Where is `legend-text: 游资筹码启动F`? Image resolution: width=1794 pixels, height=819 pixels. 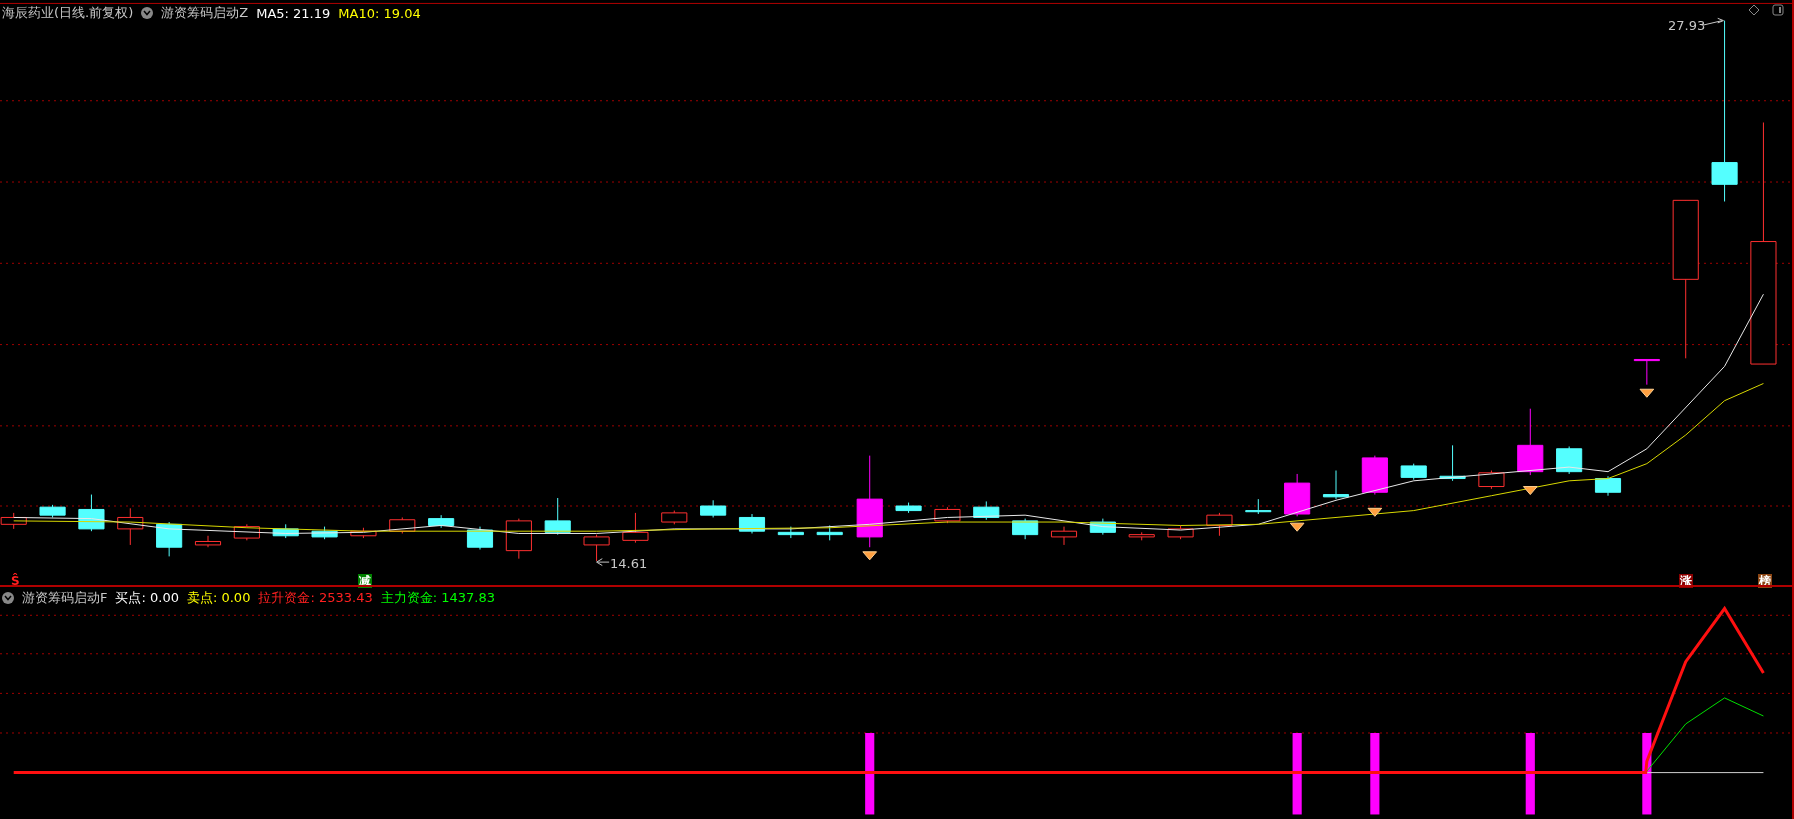 legend-text: 游资筹码启动F is located at coordinates (65, 598).